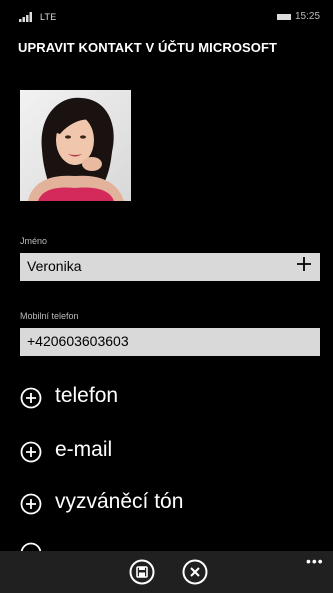 This screenshot has height=593, width=333. What do you see at coordinates (87, 395) in the screenshot?
I see `add-phone-label: telefon` at bounding box center [87, 395].